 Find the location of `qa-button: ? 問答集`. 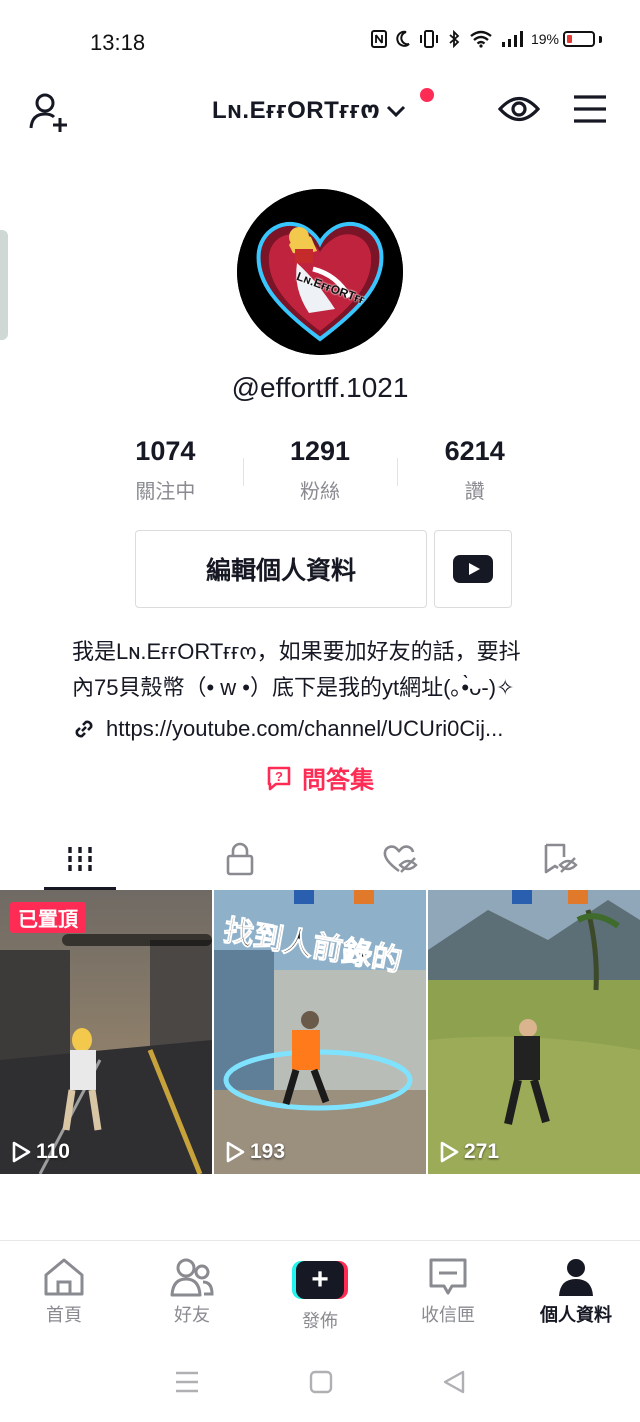

qa-button: ? 問答集 is located at coordinates (320, 777).